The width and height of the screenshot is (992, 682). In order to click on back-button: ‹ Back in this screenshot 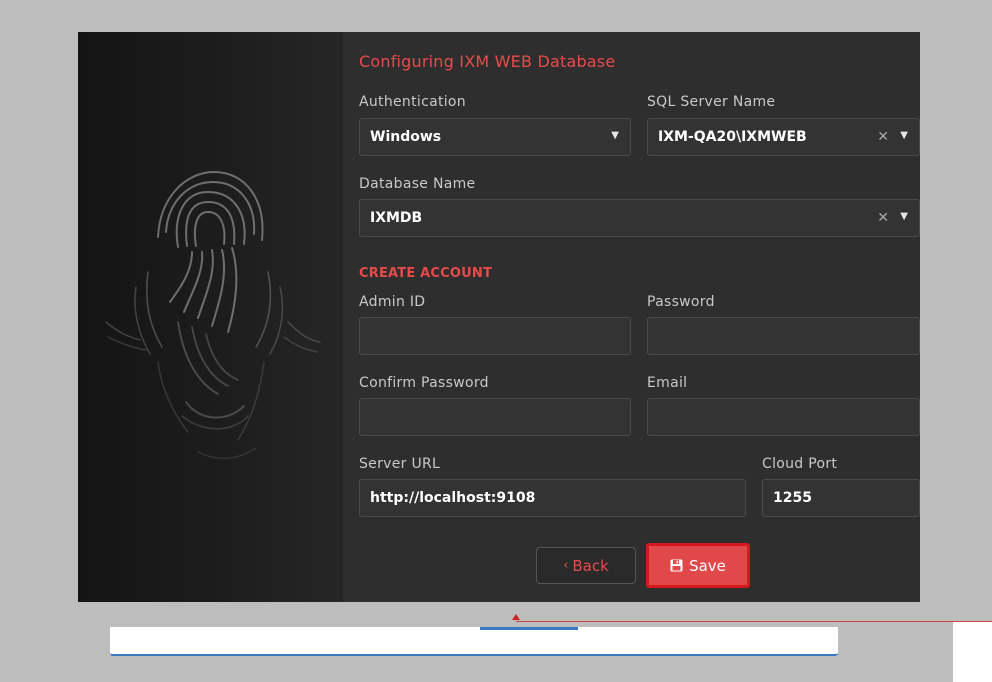, I will do `click(586, 565)`.